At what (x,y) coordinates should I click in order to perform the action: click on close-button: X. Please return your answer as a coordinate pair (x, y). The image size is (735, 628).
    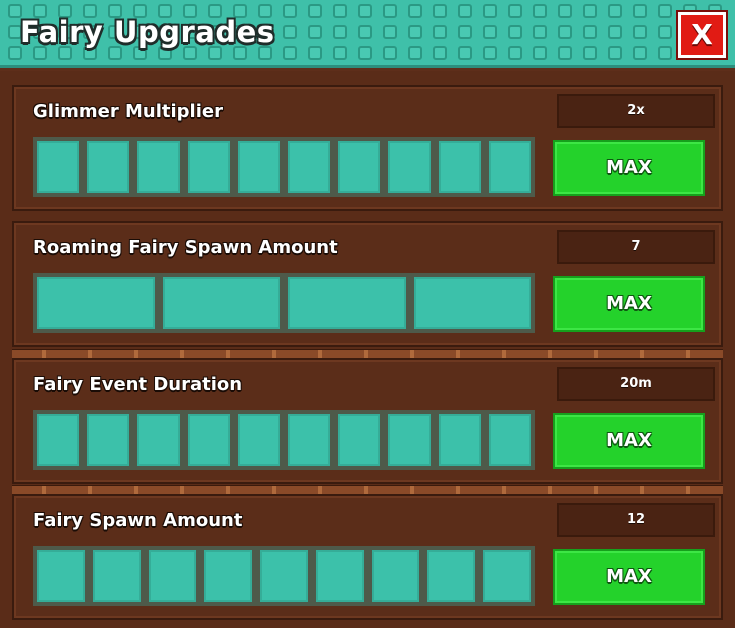
    Looking at the image, I should click on (702, 35).